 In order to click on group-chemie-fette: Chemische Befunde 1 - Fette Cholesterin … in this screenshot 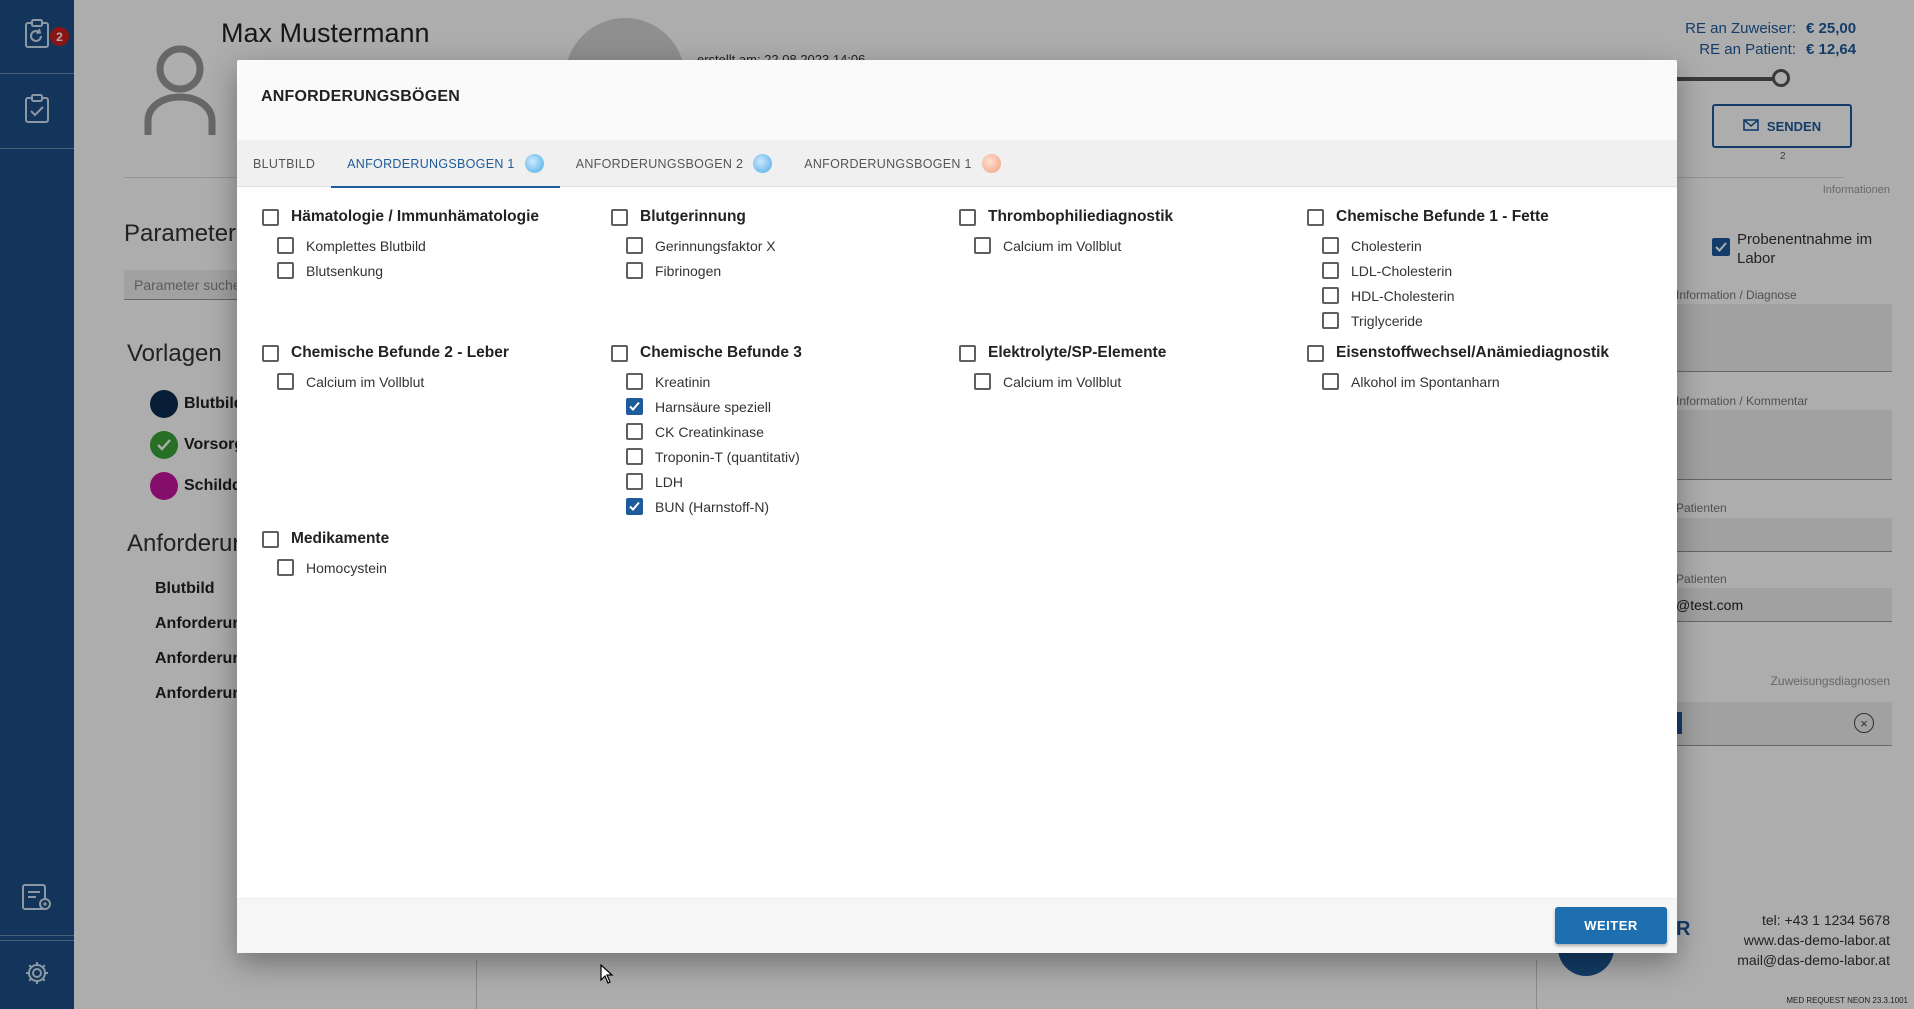, I will do `click(1428, 269)`.